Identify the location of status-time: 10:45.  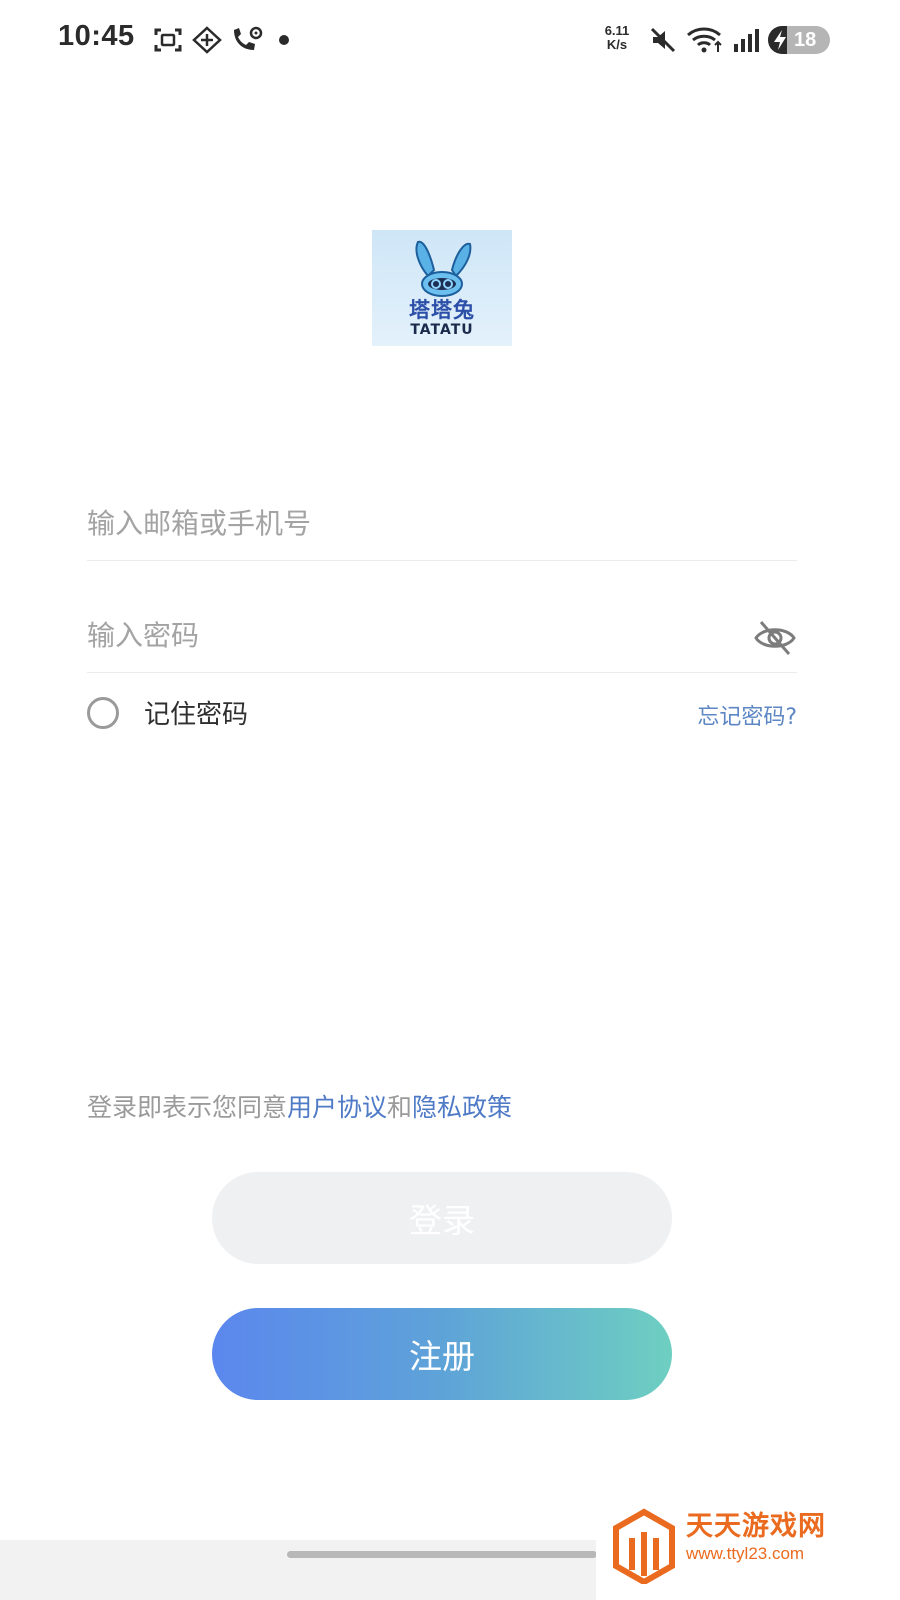
(96, 36).